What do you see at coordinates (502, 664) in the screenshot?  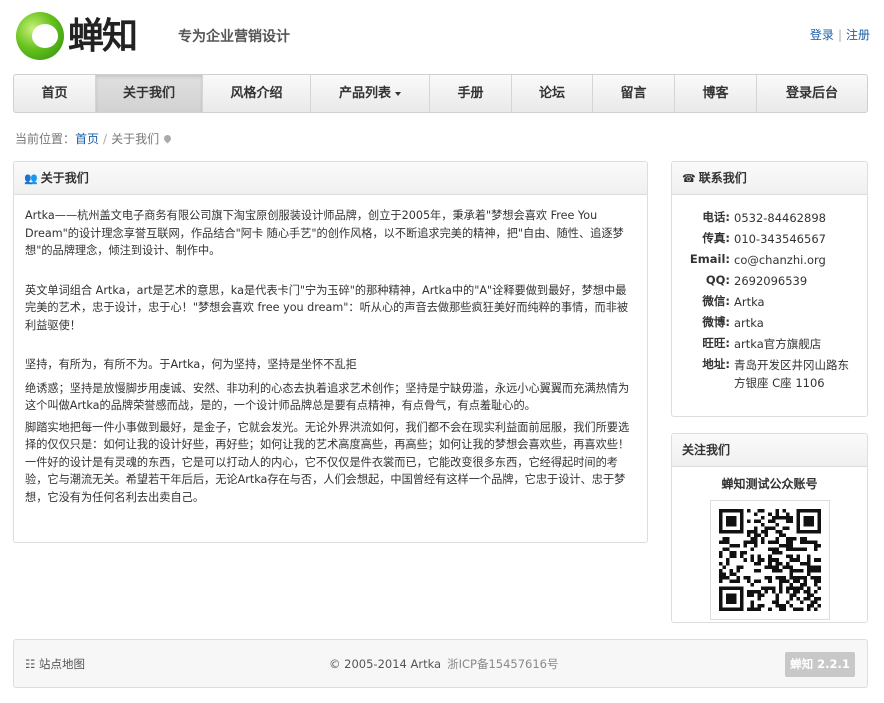 I see `icp-link: 浙ICP备15457616号` at bounding box center [502, 664].